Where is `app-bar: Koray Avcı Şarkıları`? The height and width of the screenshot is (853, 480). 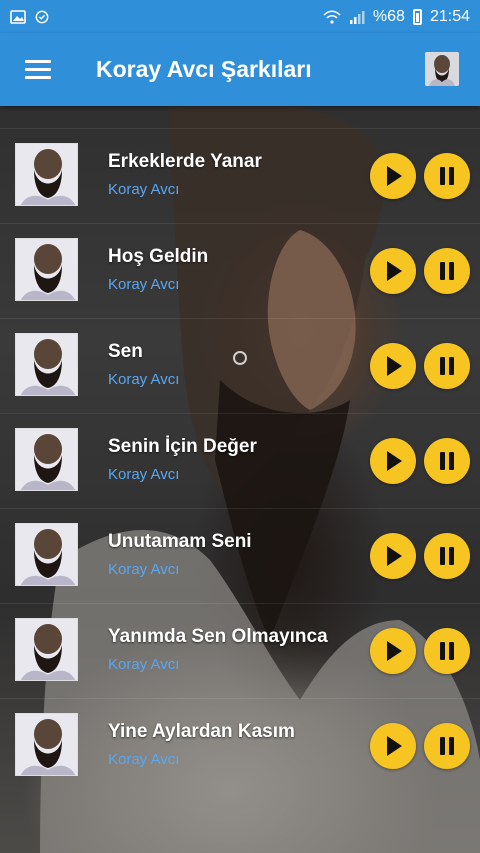 app-bar: Koray Avcı Şarkıları is located at coordinates (240, 69).